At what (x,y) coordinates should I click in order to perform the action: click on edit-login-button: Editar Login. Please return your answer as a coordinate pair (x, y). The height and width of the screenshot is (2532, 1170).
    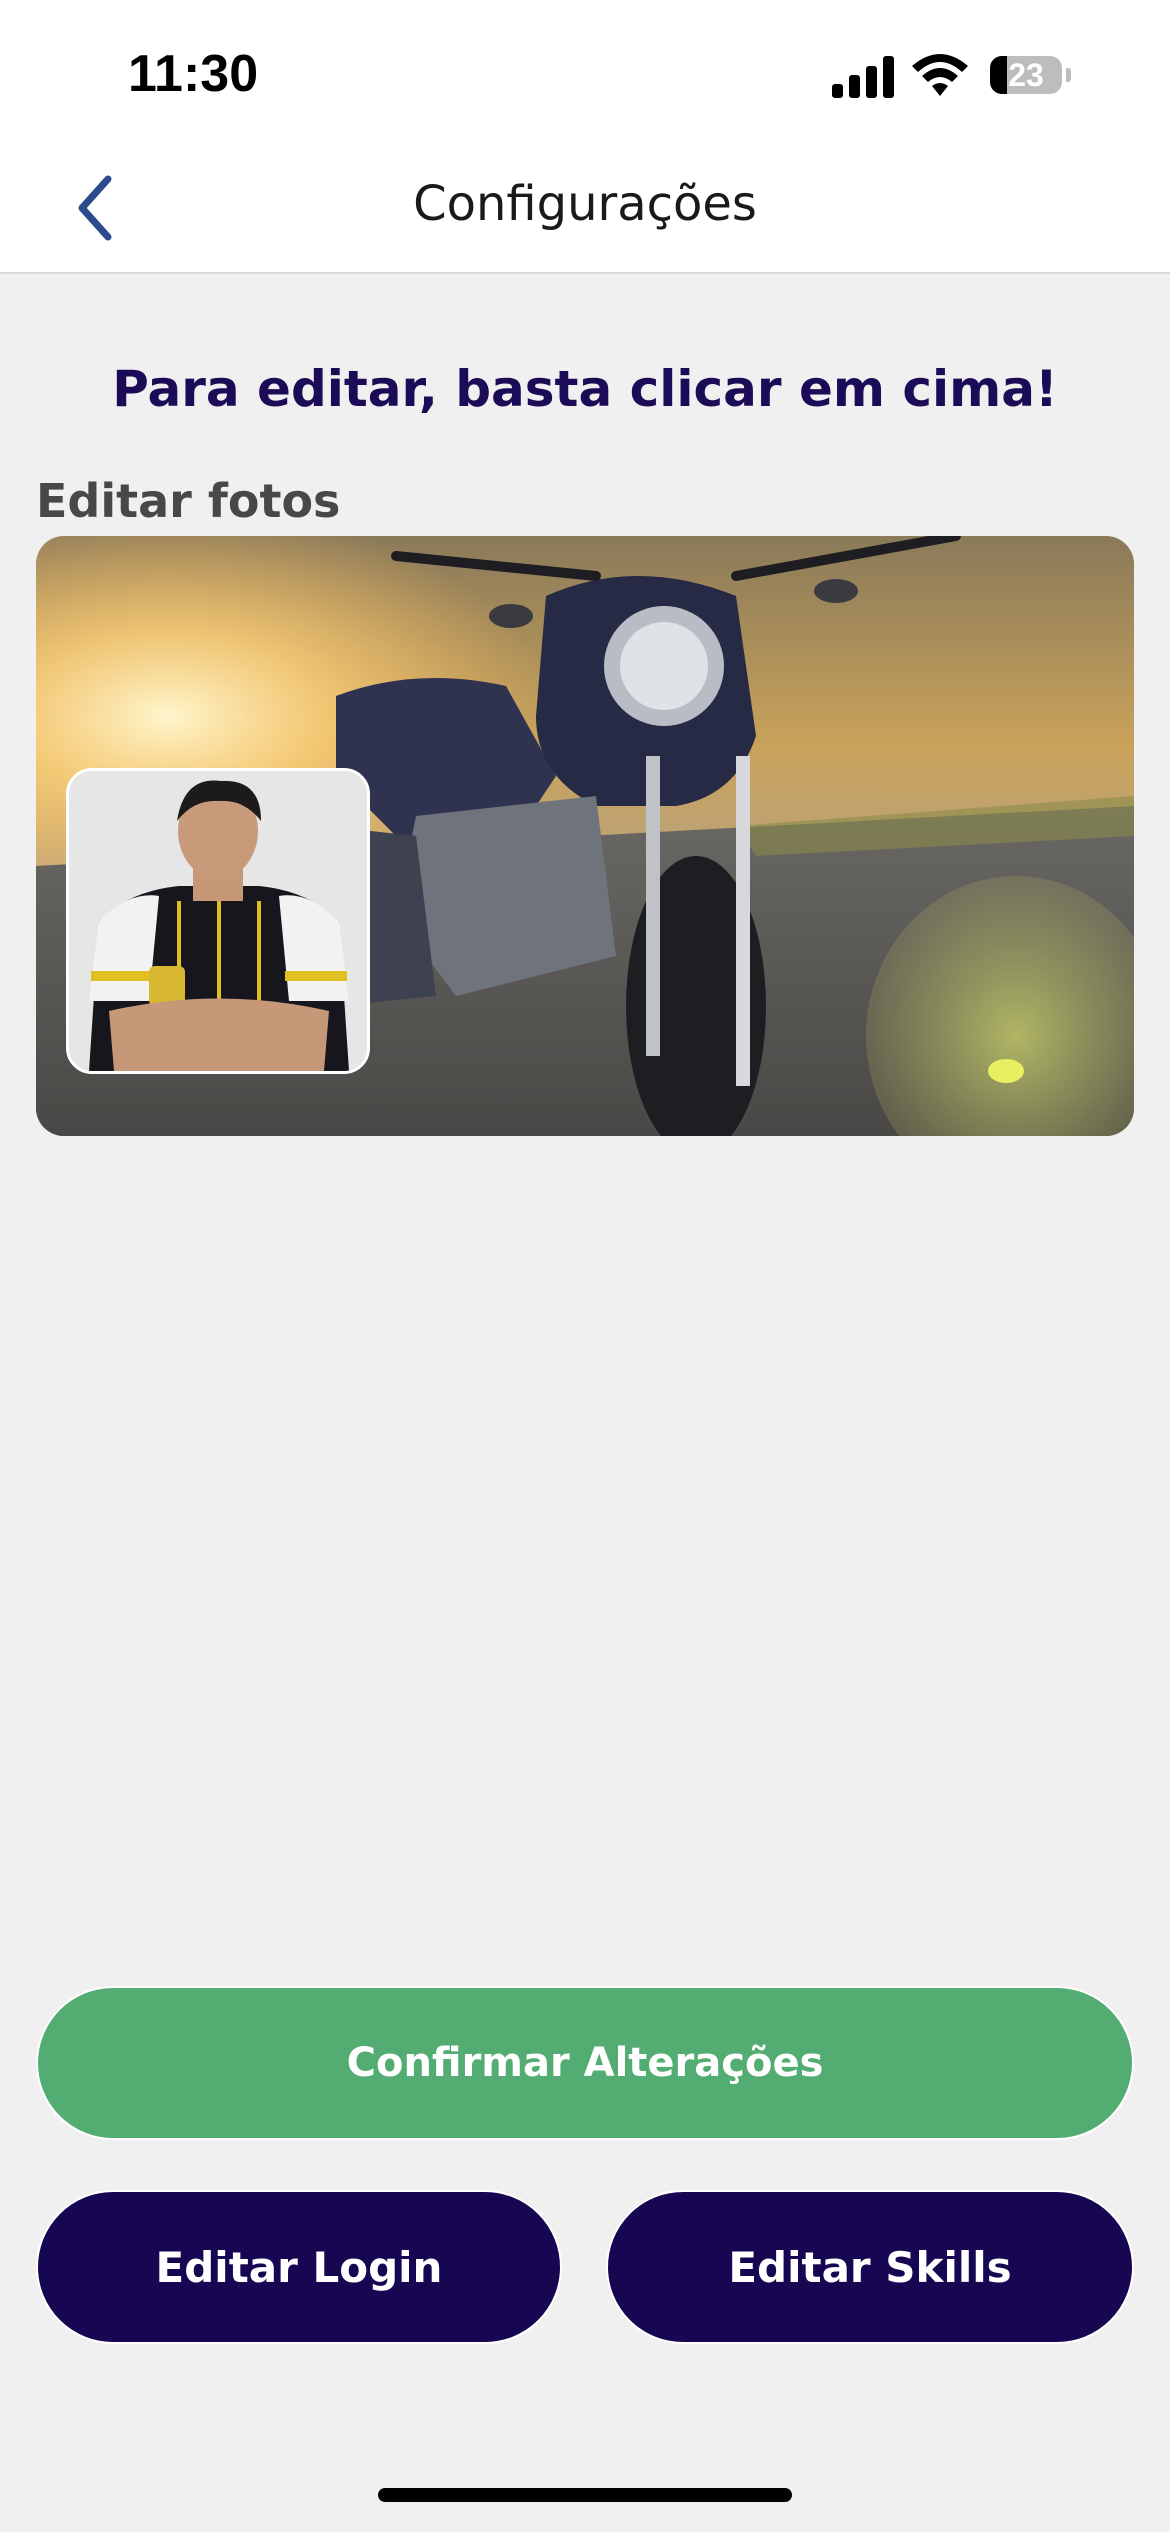
    Looking at the image, I should click on (299, 2267).